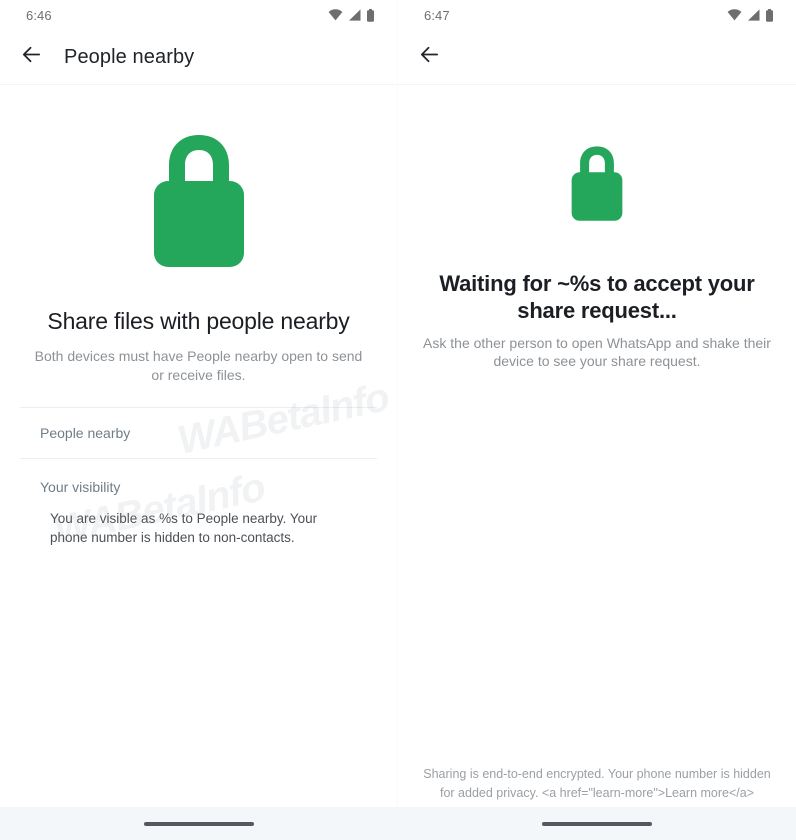 The height and width of the screenshot is (840, 796). What do you see at coordinates (597, 57) in the screenshot?
I see `toolbar` at bounding box center [597, 57].